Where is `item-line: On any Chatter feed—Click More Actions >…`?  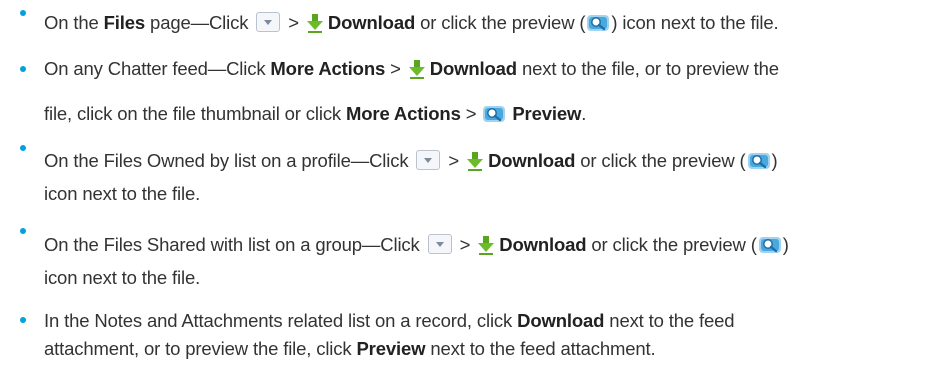
item-line: On any Chatter feed—Click More Actions >… is located at coordinates (411, 69).